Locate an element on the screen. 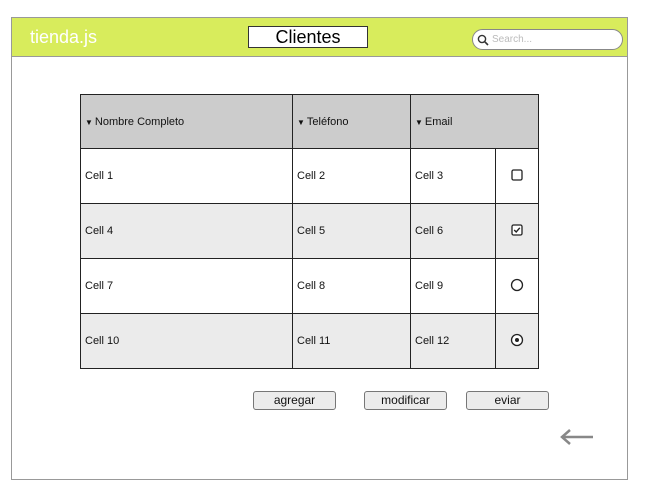 Image resolution: width=648 pixels, height=490 pixels. table-row: Cell 1 Cell 2 Cell 3 is located at coordinates (309, 176).